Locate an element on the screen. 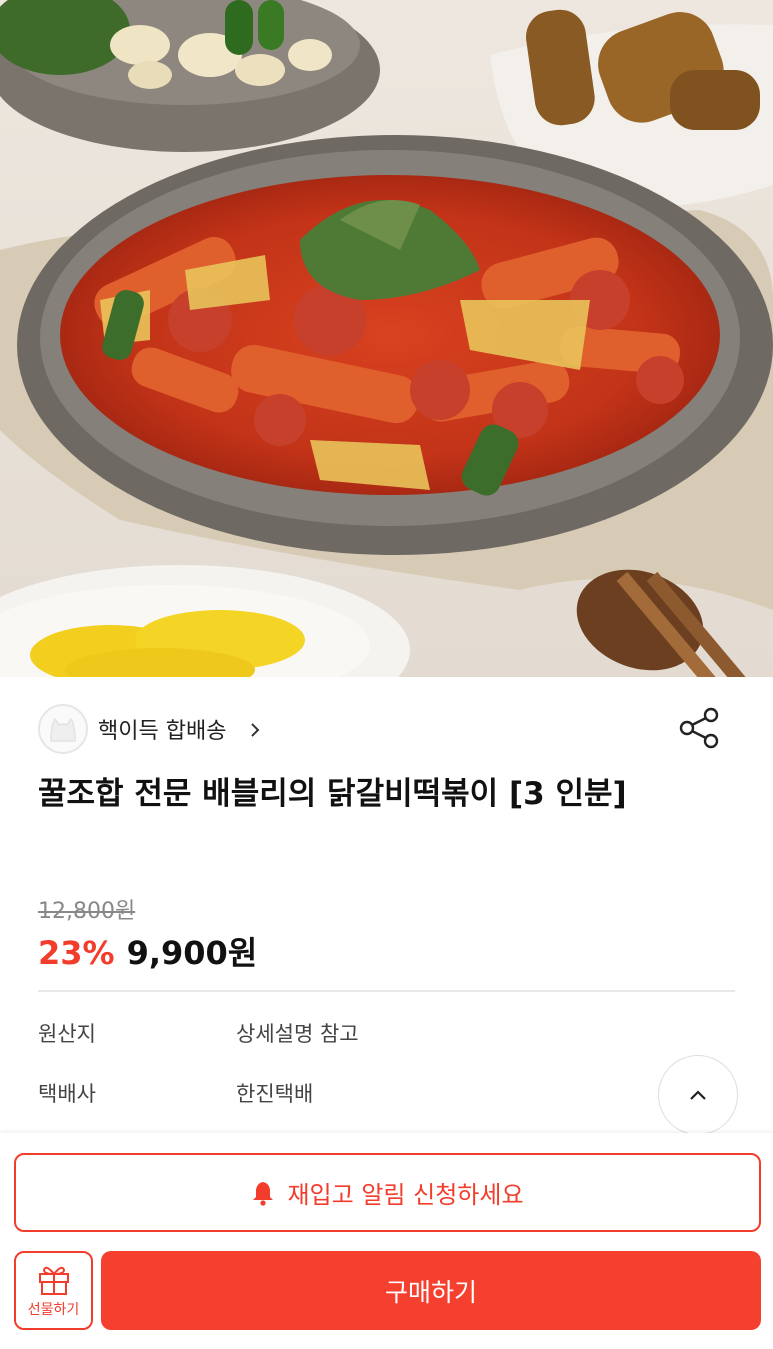 This screenshot has height=1349, width=773. info-row-origin: 원산지 상세설명 참고 is located at coordinates (198, 1033).